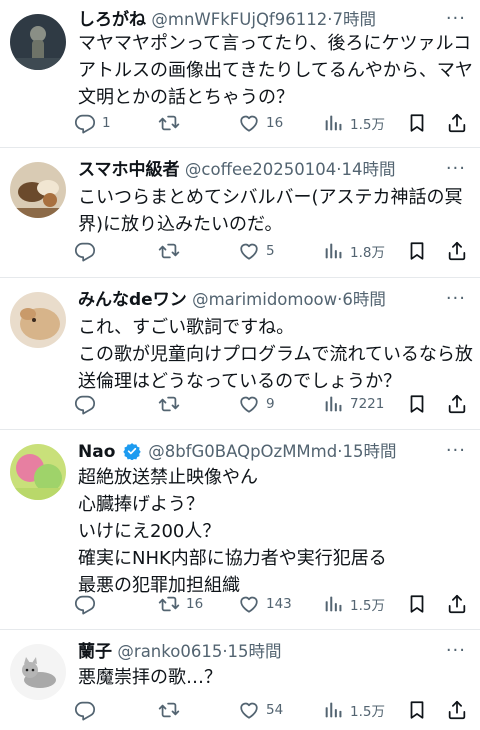  Describe the element at coordinates (256, 404) in the screenshot. I see `like-button: 9` at that location.